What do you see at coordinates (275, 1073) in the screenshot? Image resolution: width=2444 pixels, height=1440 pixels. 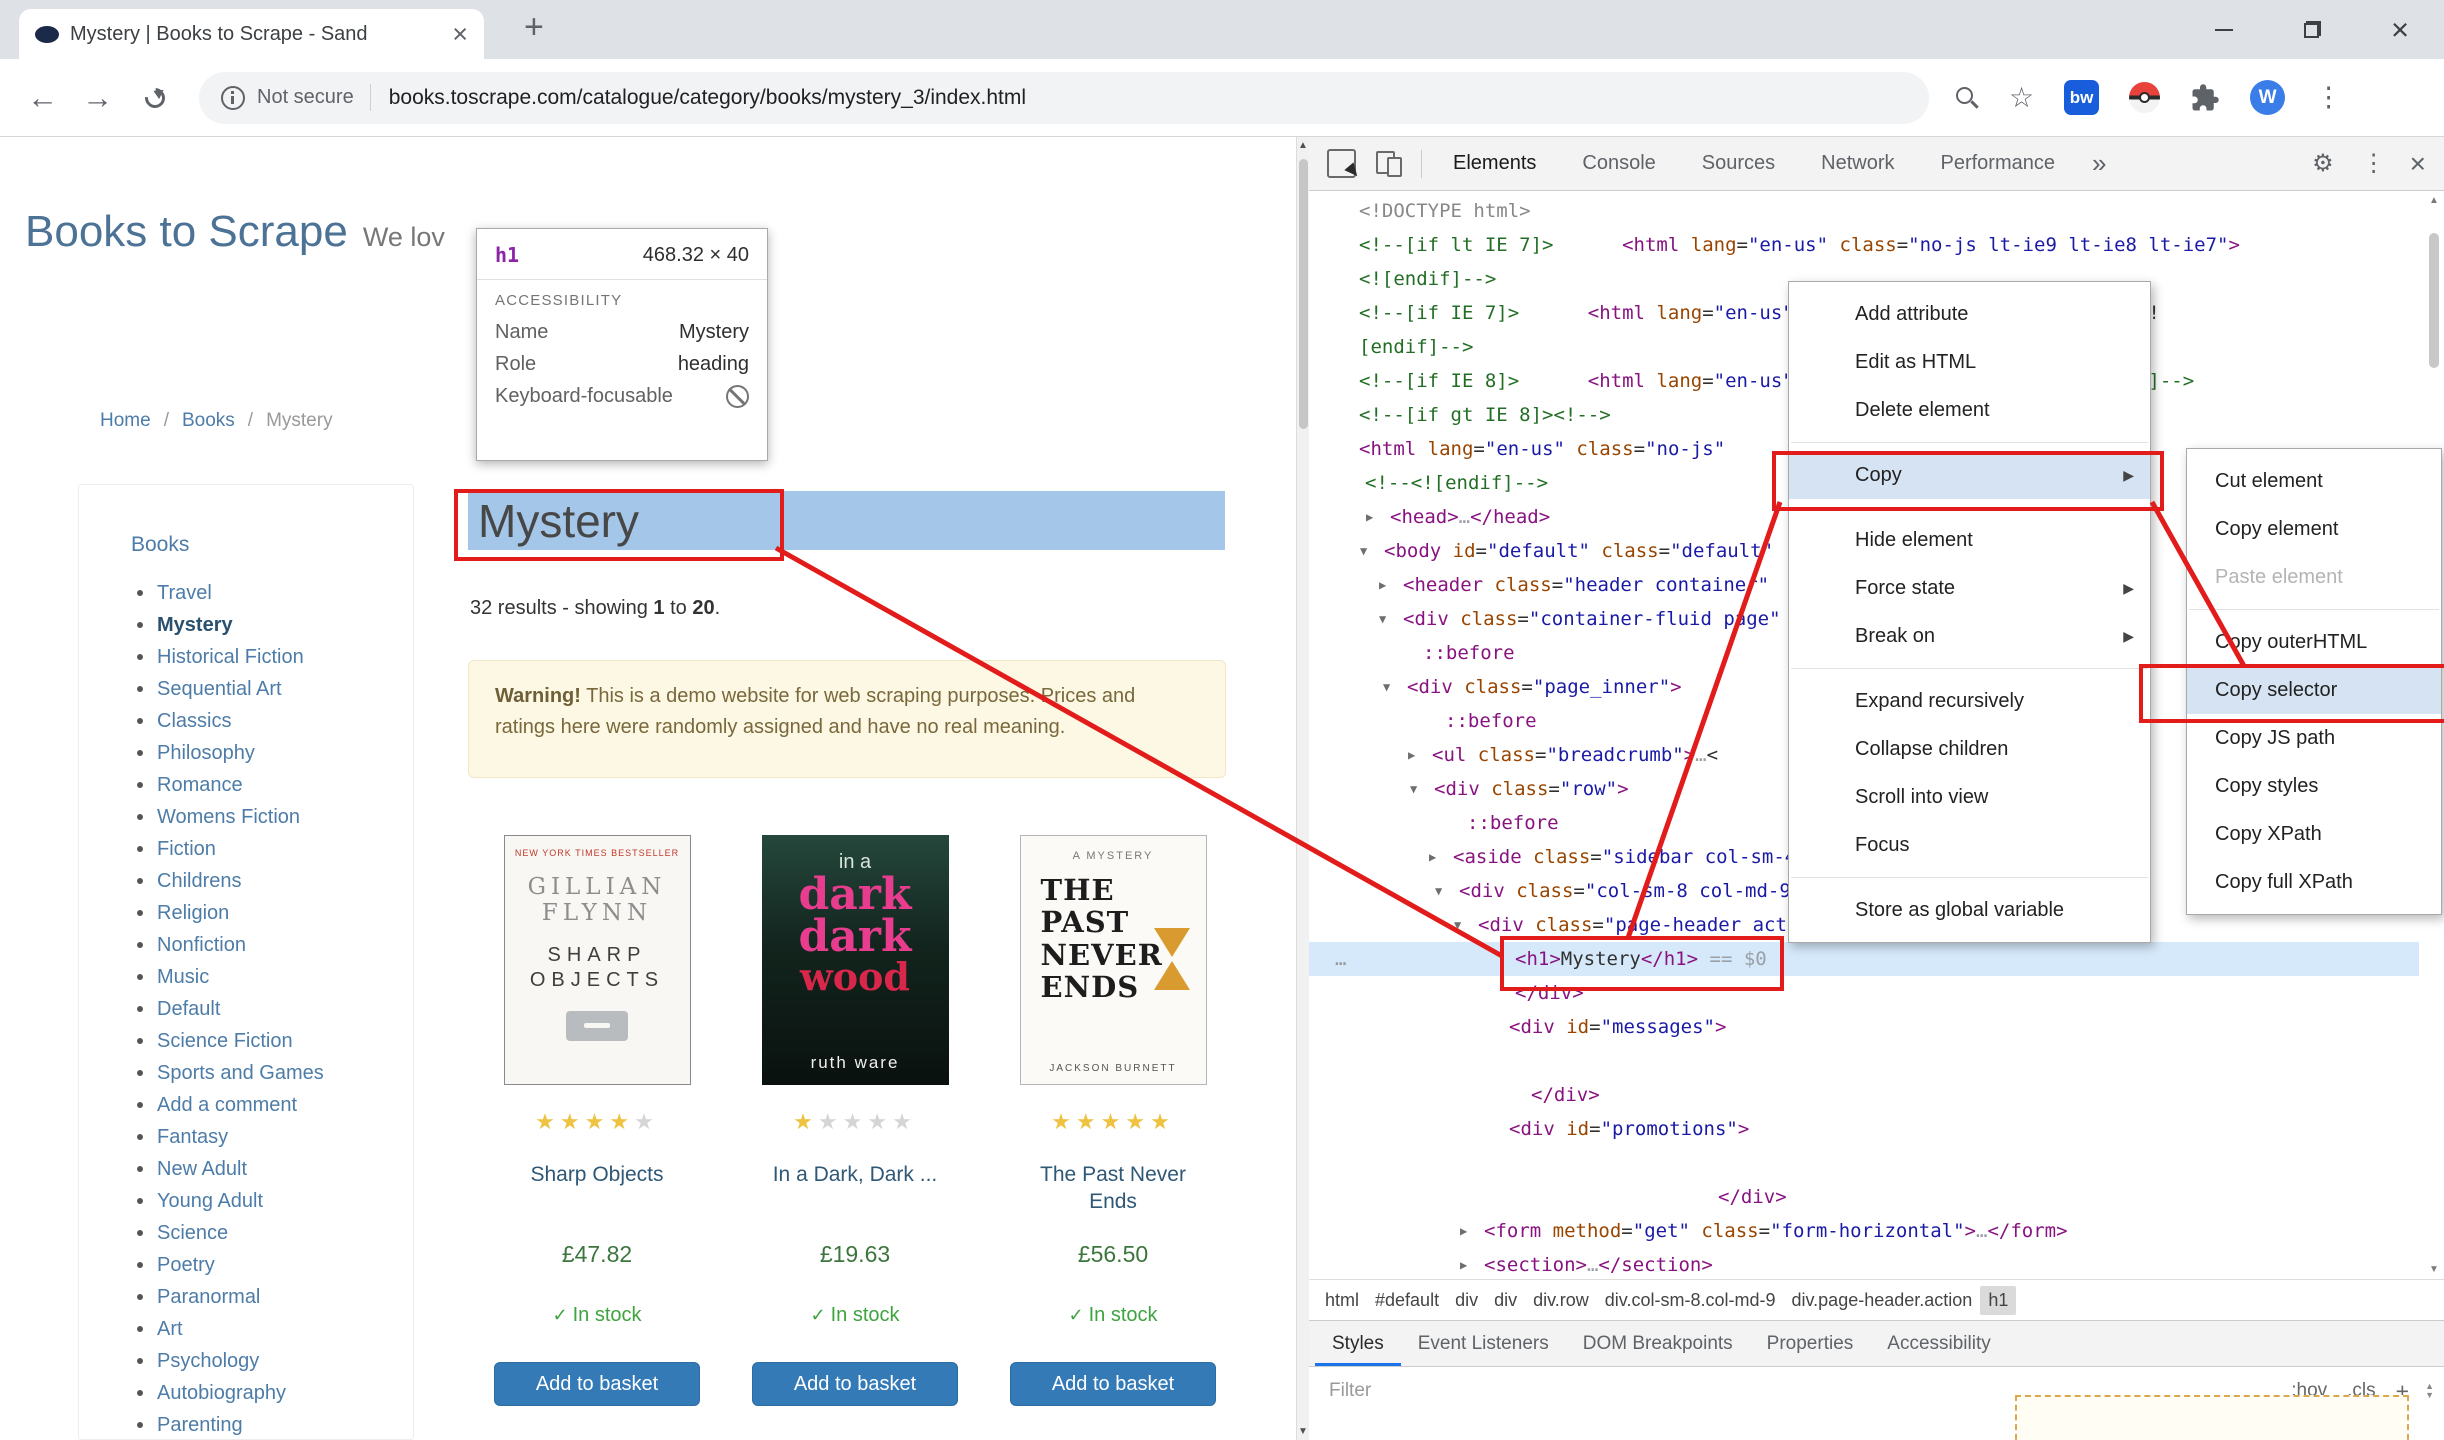 I see `sidebar-category-link: Sports and Games` at bounding box center [275, 1073].